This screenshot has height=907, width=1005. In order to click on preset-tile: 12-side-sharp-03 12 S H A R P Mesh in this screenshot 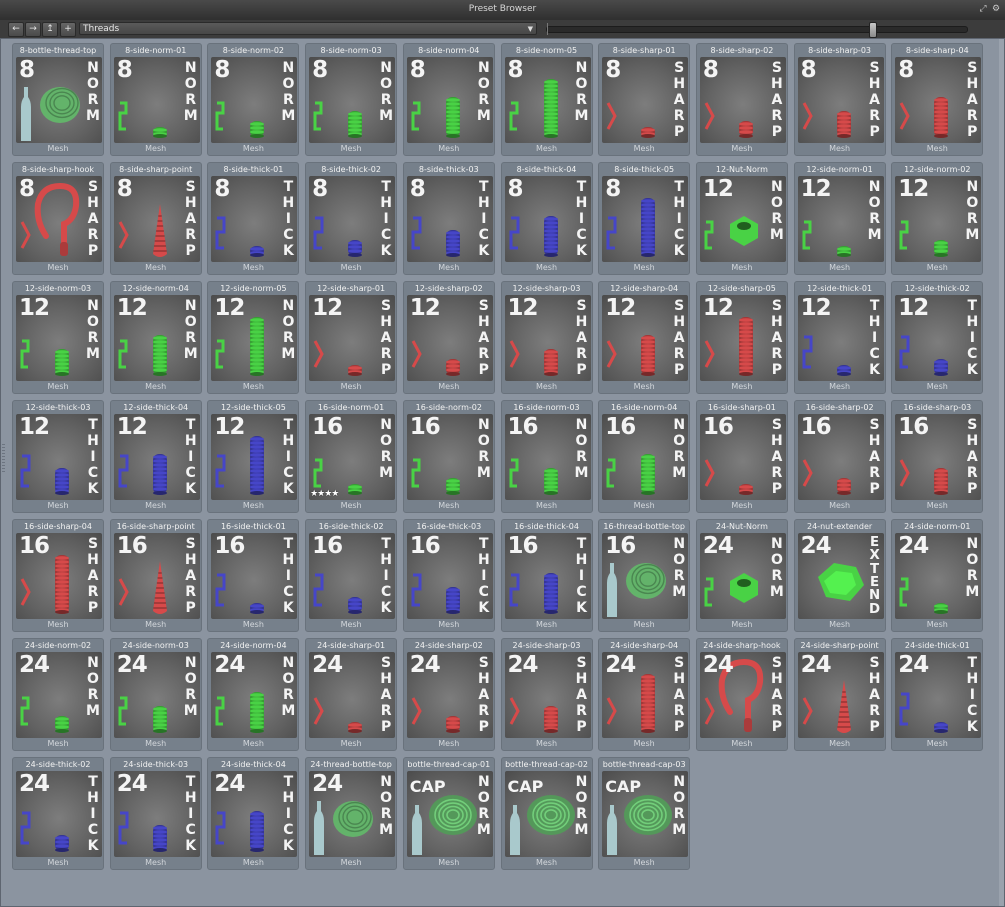, I will do `click(546, 337)`.